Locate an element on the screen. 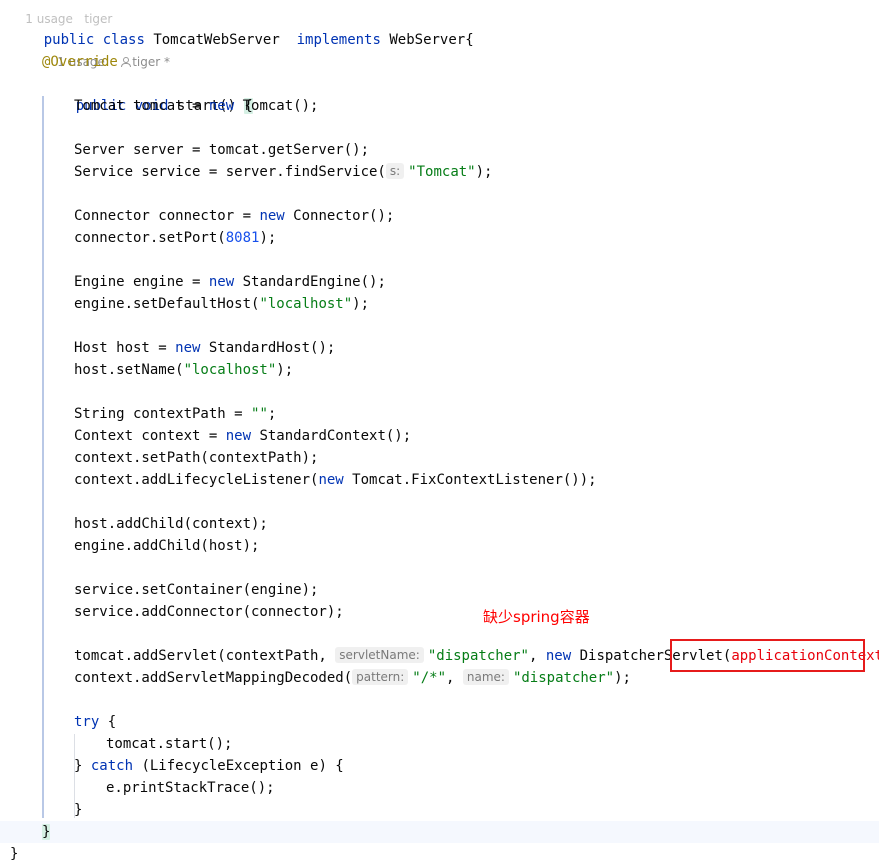 This screenshot has height=866, width=879. code-line: } catch (LifecycleException e) { is located at coordinates (209, 766).